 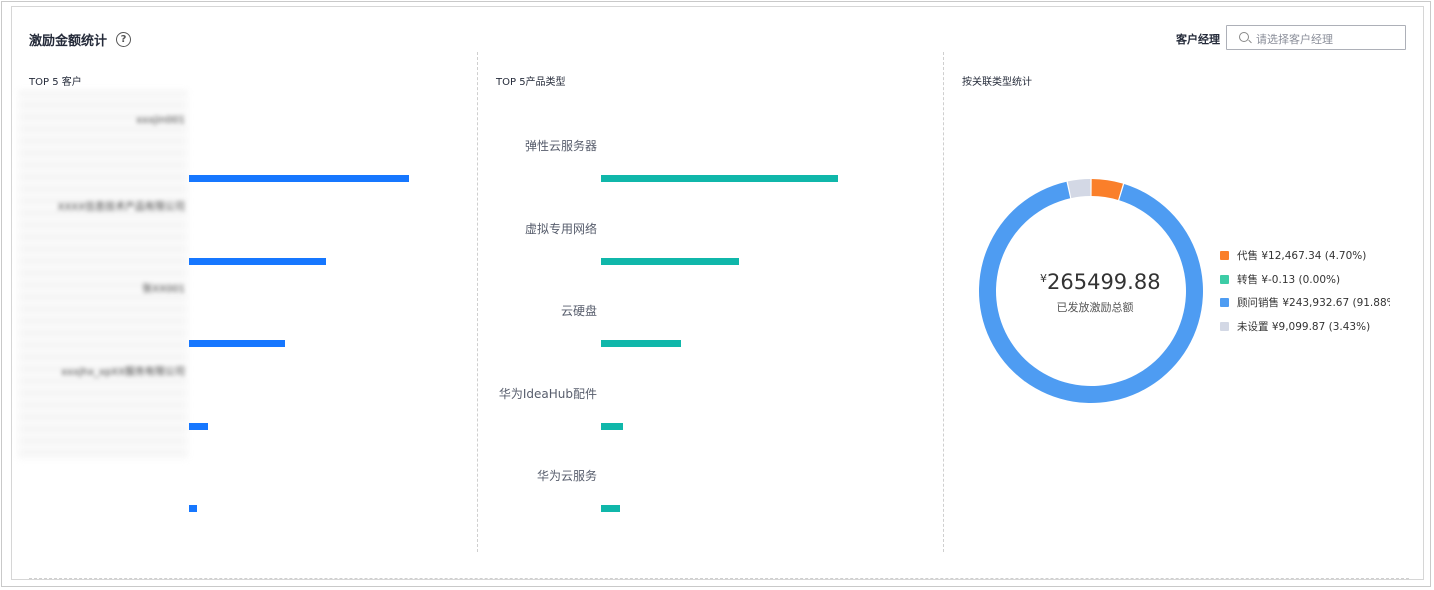 I want to click on total-currency: ¥, so click(x=1043, y=278).